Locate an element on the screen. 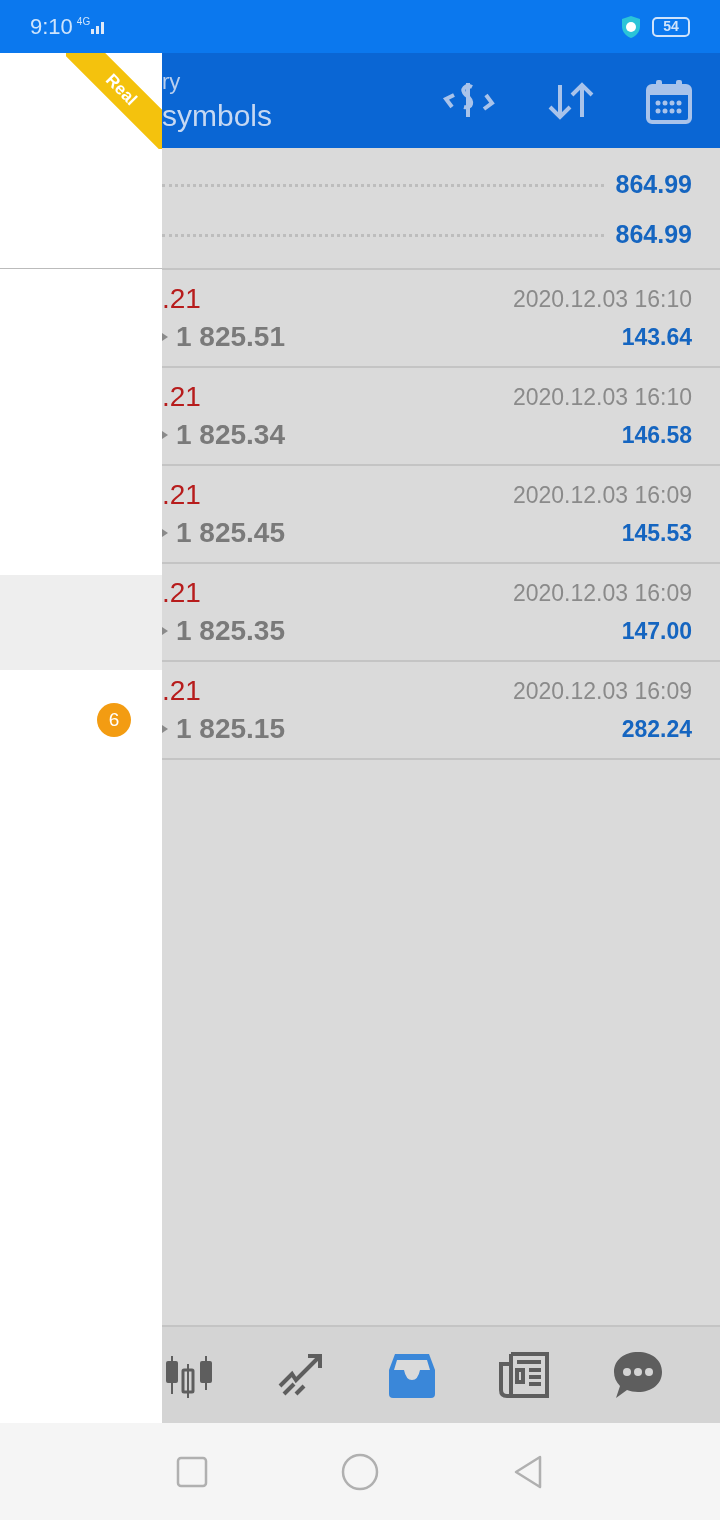 The height and width of the screenshot is (1520, 720). profit-value: 143.64 is located at coordinates (656, 337).